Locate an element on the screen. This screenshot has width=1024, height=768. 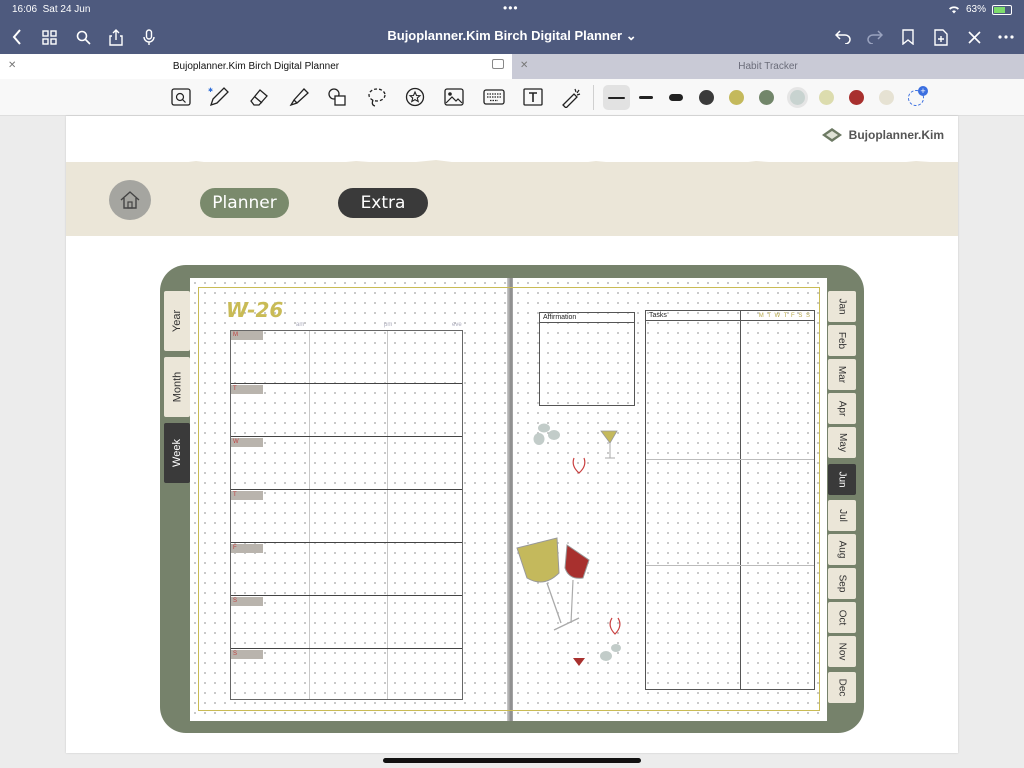
battery-percent: 63% is located at coordinates (975, 9).